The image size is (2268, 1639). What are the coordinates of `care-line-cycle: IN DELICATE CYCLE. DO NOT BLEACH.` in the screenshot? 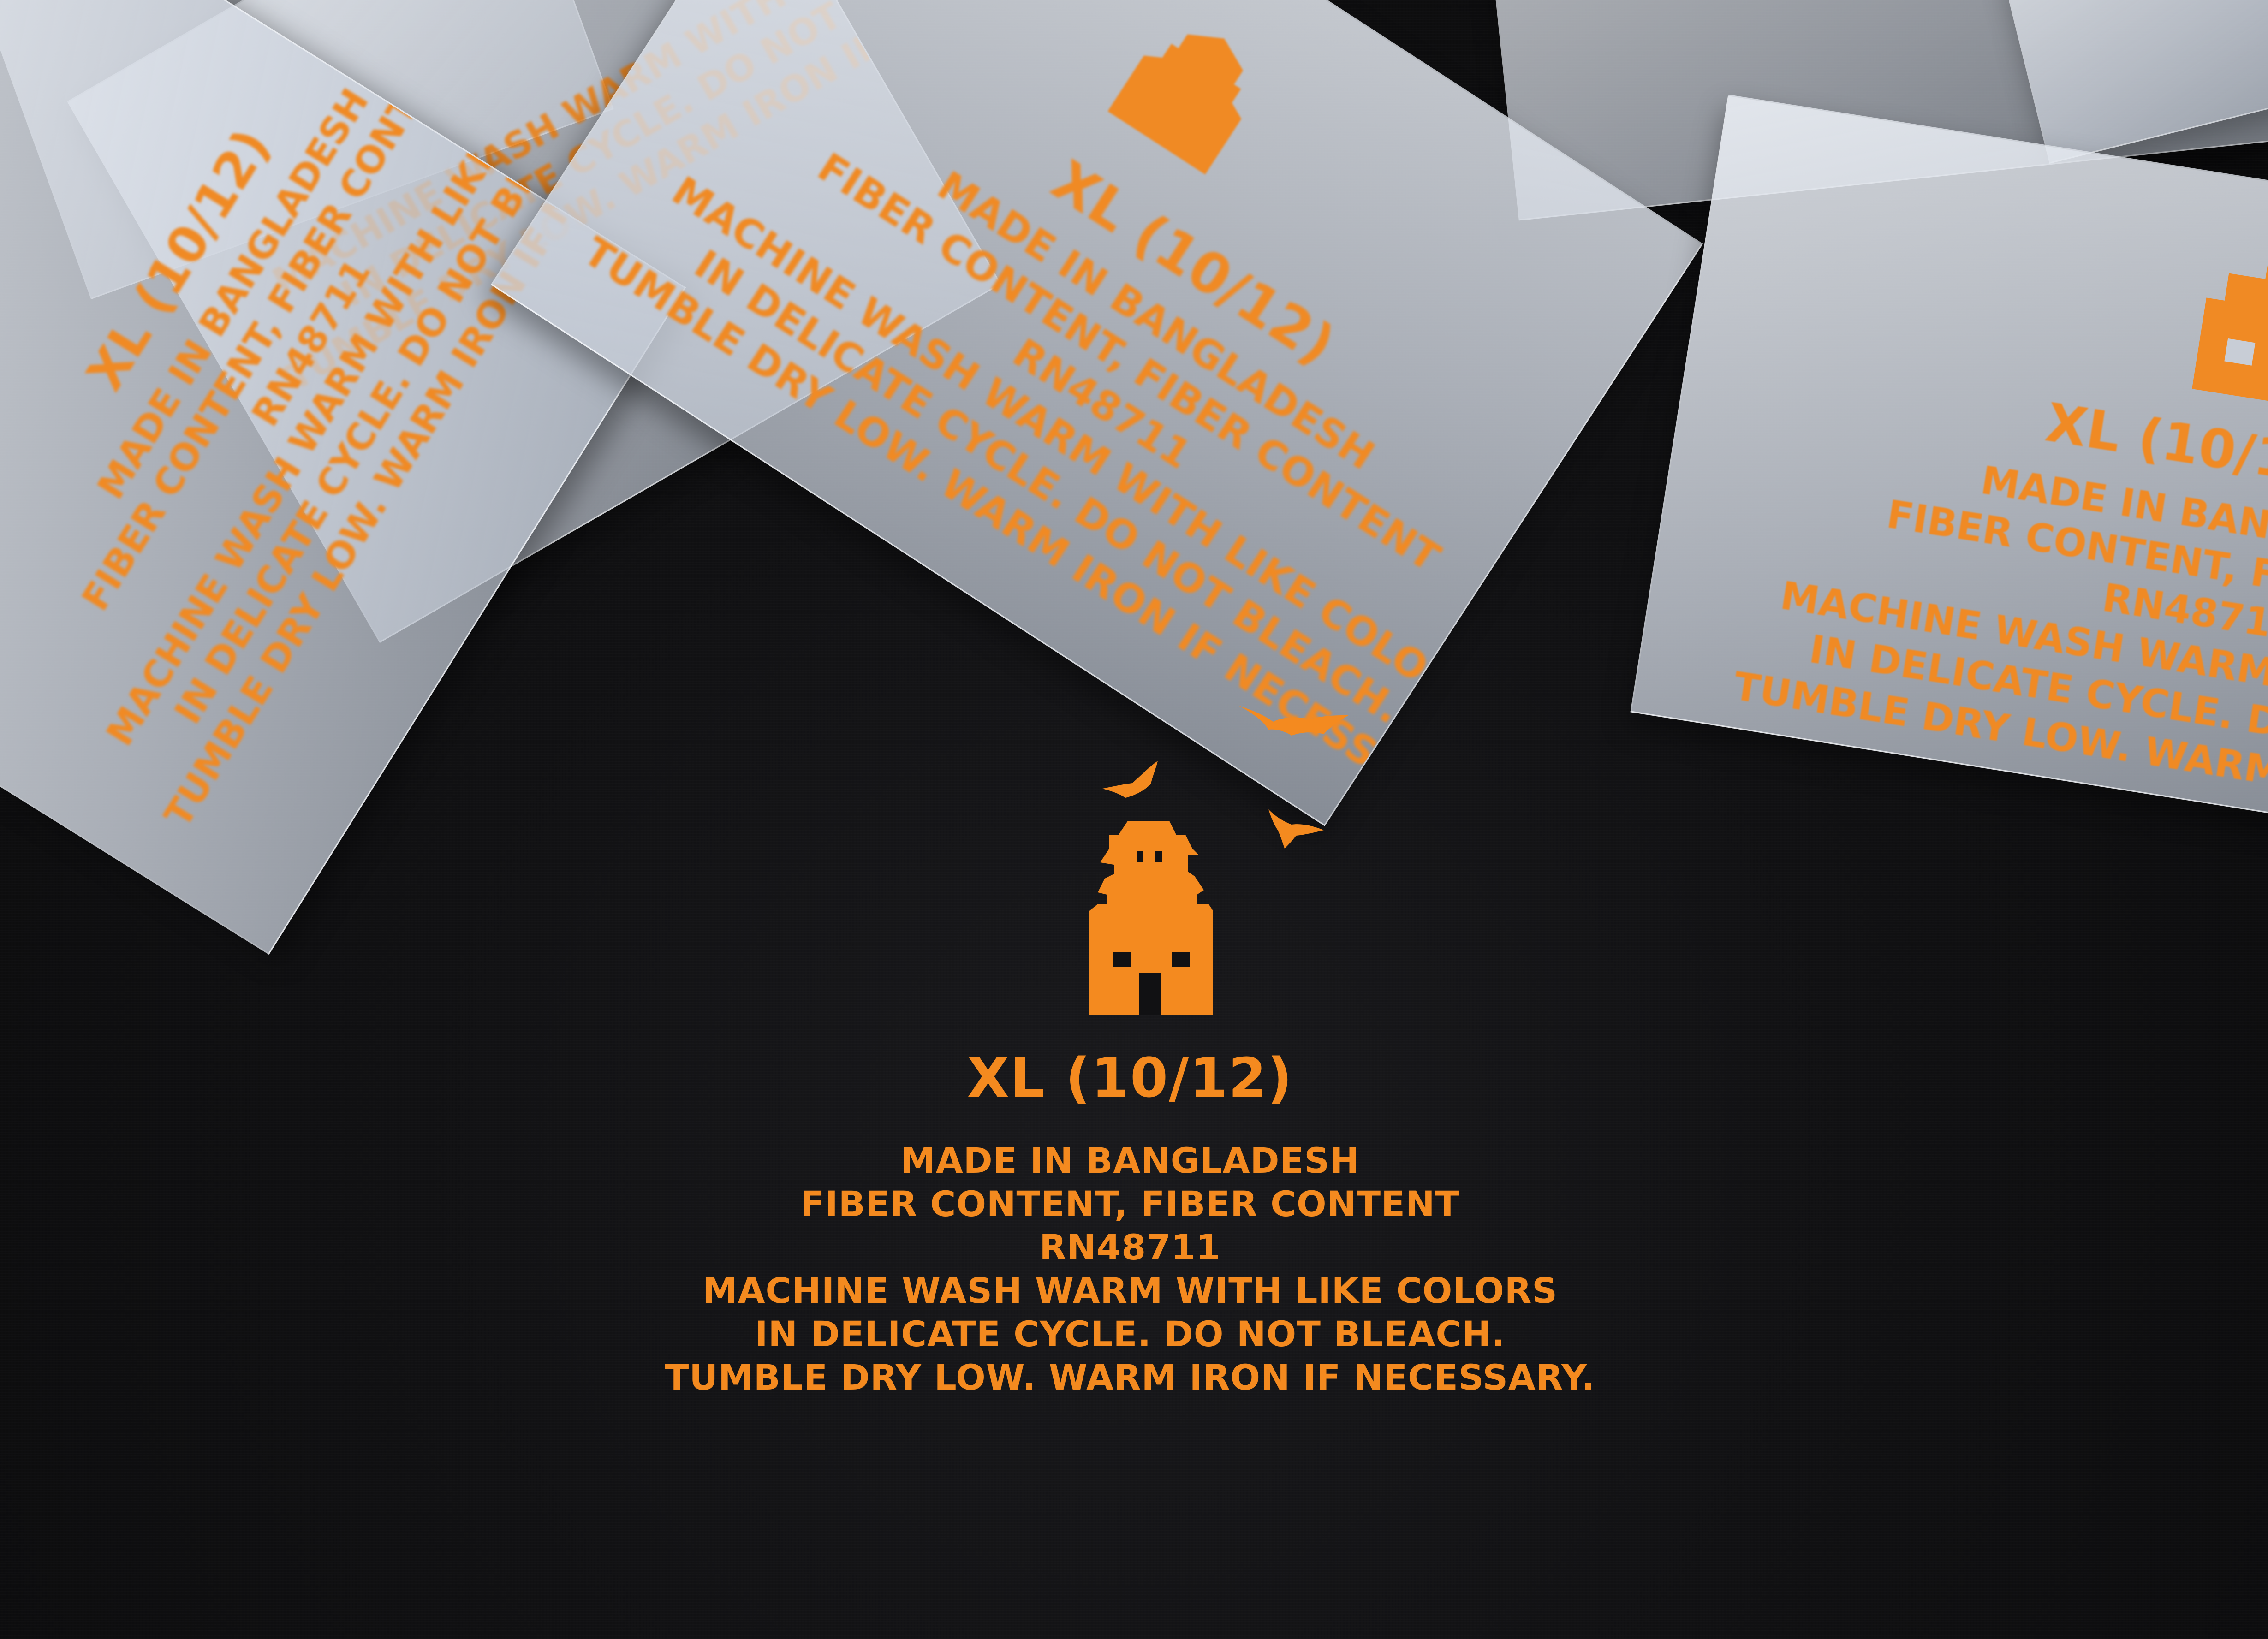 It's located at (1130, 1333).